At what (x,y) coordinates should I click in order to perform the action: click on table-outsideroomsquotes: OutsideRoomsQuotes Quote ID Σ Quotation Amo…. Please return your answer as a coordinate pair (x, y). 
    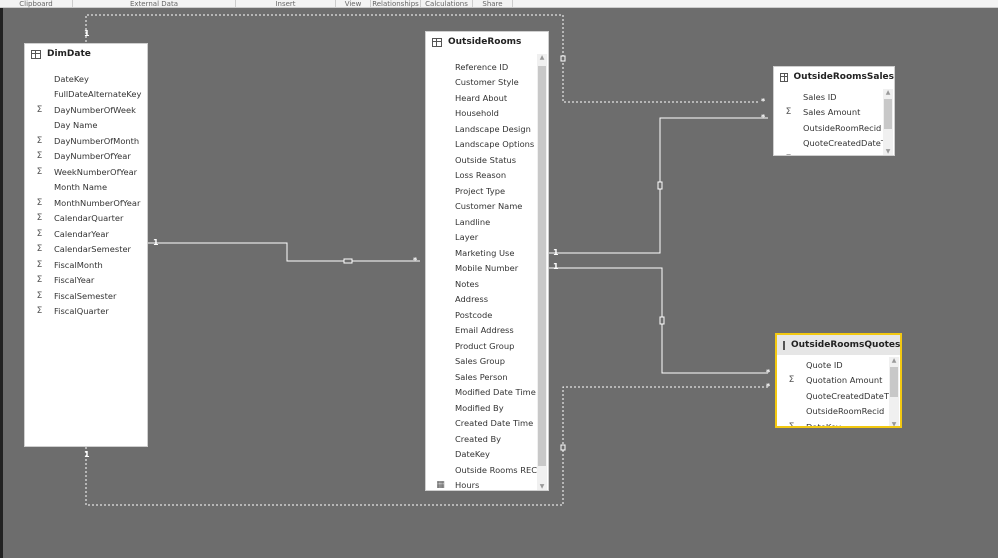
    Looking at the image, I should click on (838, 380).